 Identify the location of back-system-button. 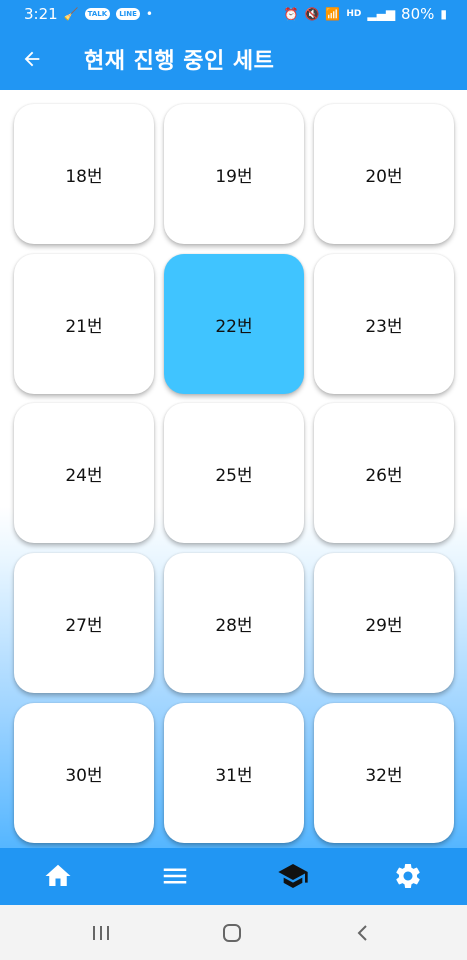
(363, 933).